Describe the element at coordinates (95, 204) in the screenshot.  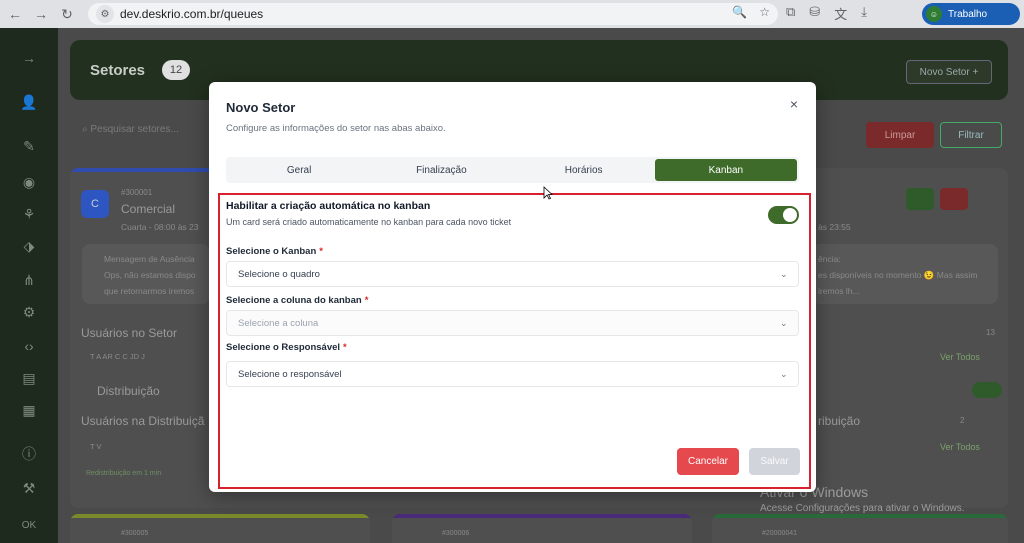
I see `sector-avatar: C` at that location.